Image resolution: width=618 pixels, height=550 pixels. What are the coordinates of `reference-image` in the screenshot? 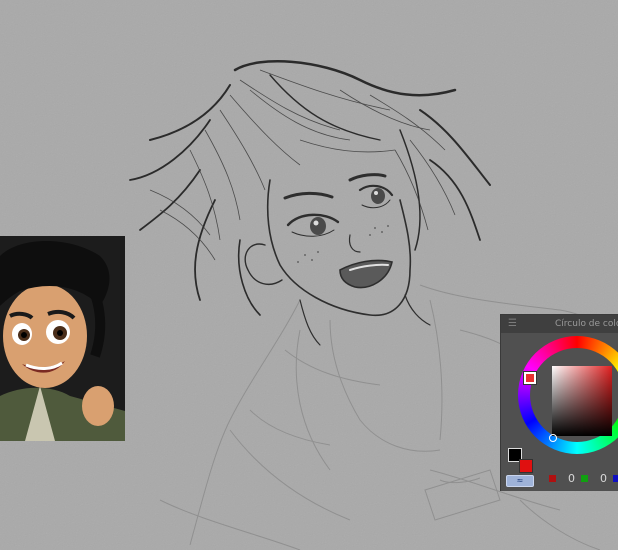 It's located at (62, 338).